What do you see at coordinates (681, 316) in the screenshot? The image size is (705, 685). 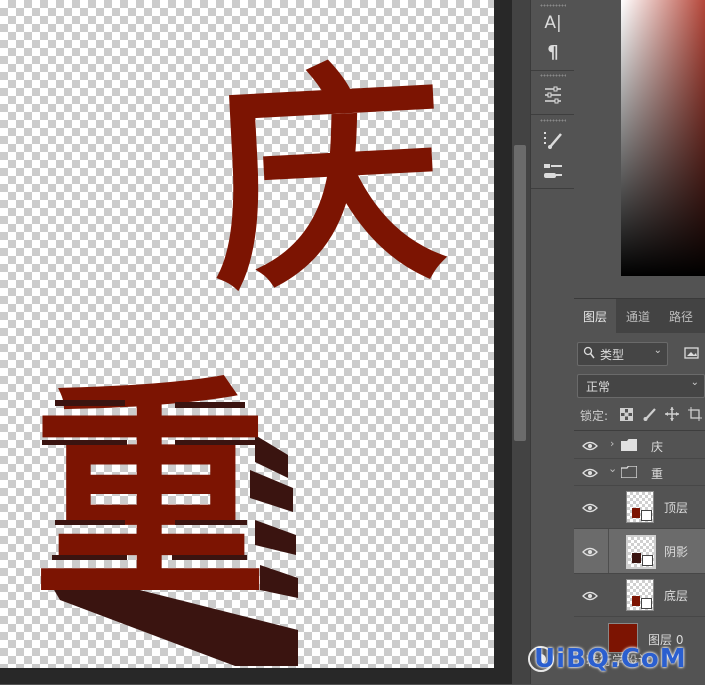 I see `tab-paths: 路径` at bounding box center [681, 316].